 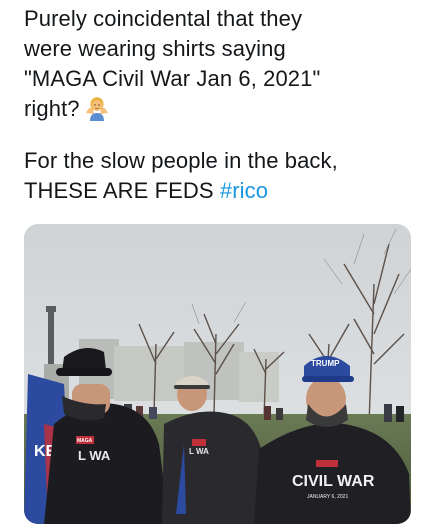 What do you see at coordinates (94, 455) in the screenshot?
I see `shirt-text-left: L WA` at bounding box center [94, 455].